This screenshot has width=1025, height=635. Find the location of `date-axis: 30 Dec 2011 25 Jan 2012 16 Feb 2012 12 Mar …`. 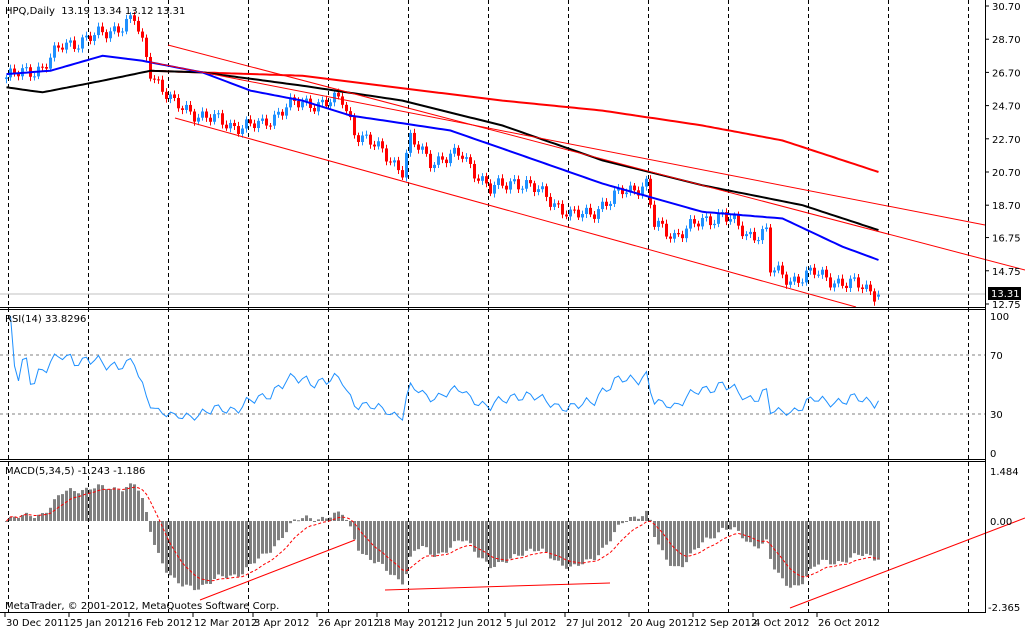

date-axis: 30 Dec 2011 25 Jan 2012 16 Feb 2012 12 Mar … is located at coordinates (442, 620).